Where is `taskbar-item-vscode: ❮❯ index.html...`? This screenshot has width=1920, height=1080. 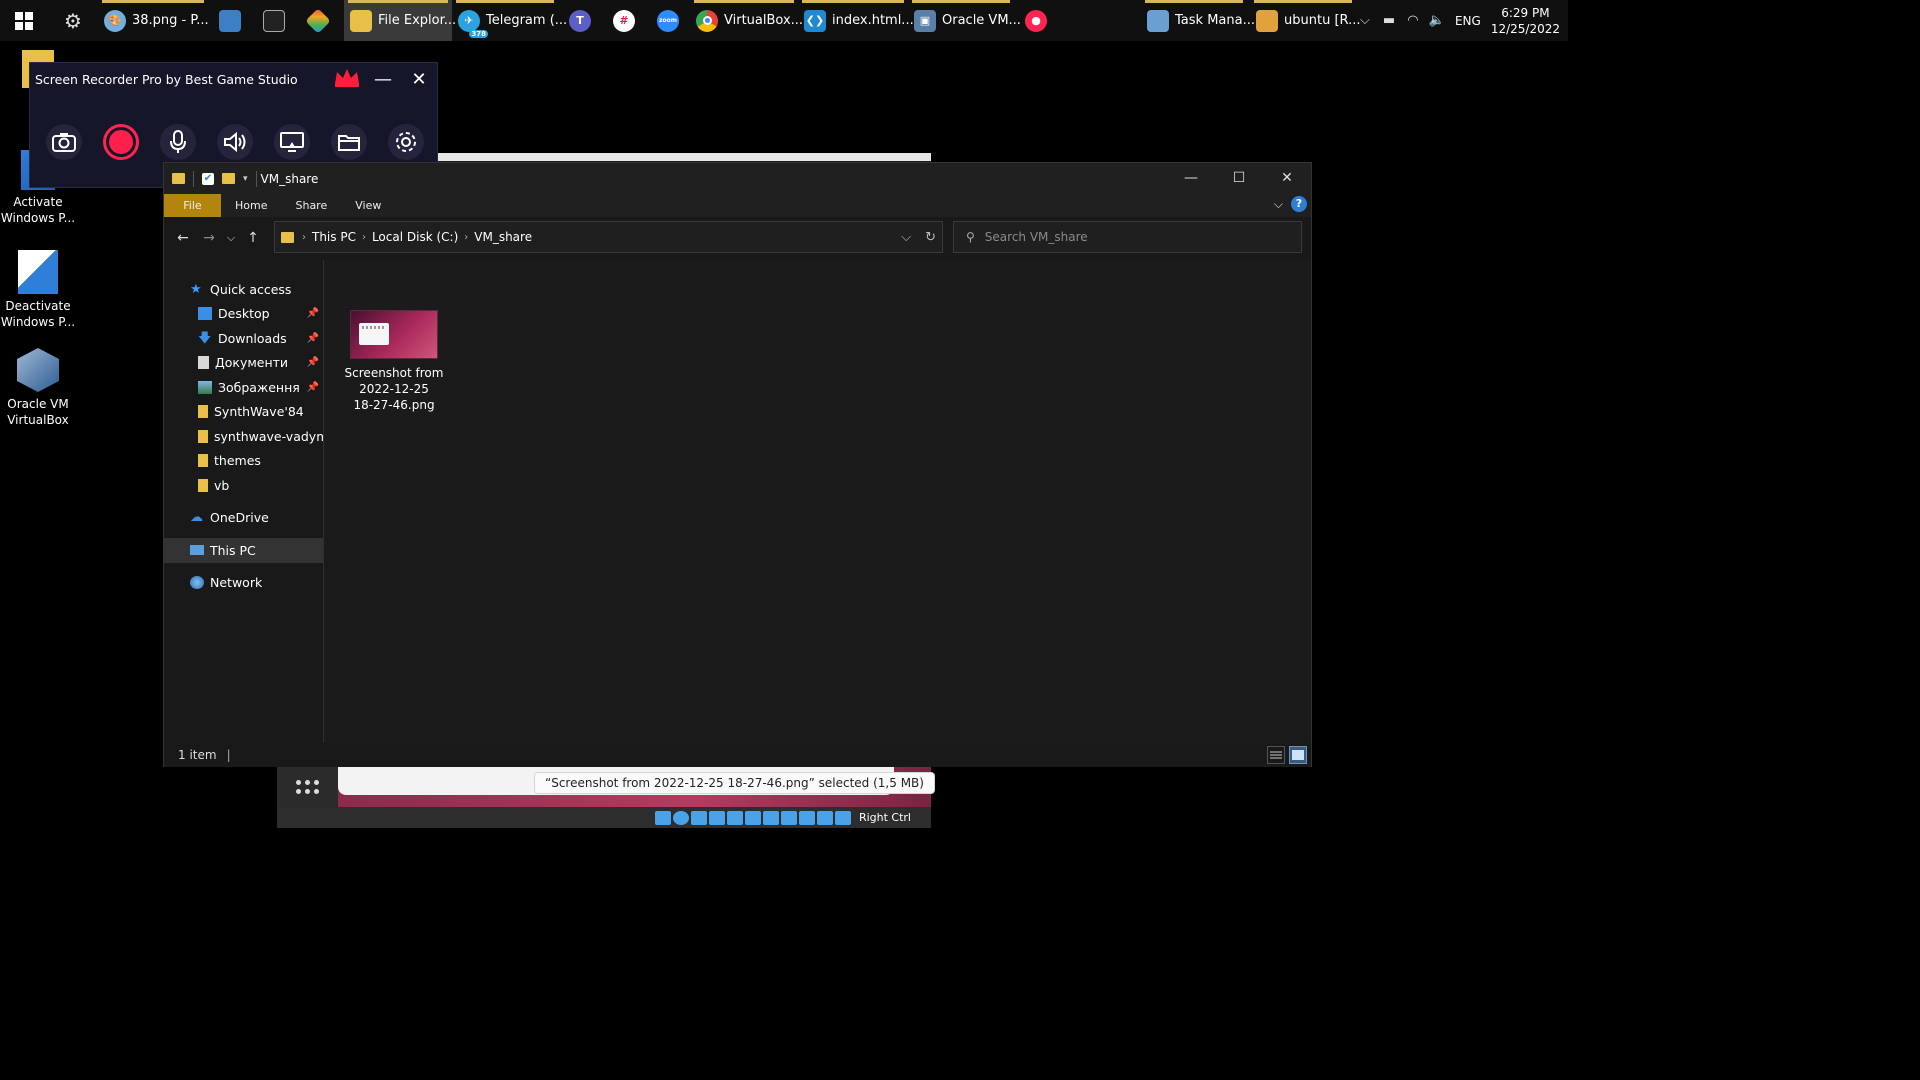 taskbar-item-vscode: ❮❯ index.html... is located at coordinates (856, 20).